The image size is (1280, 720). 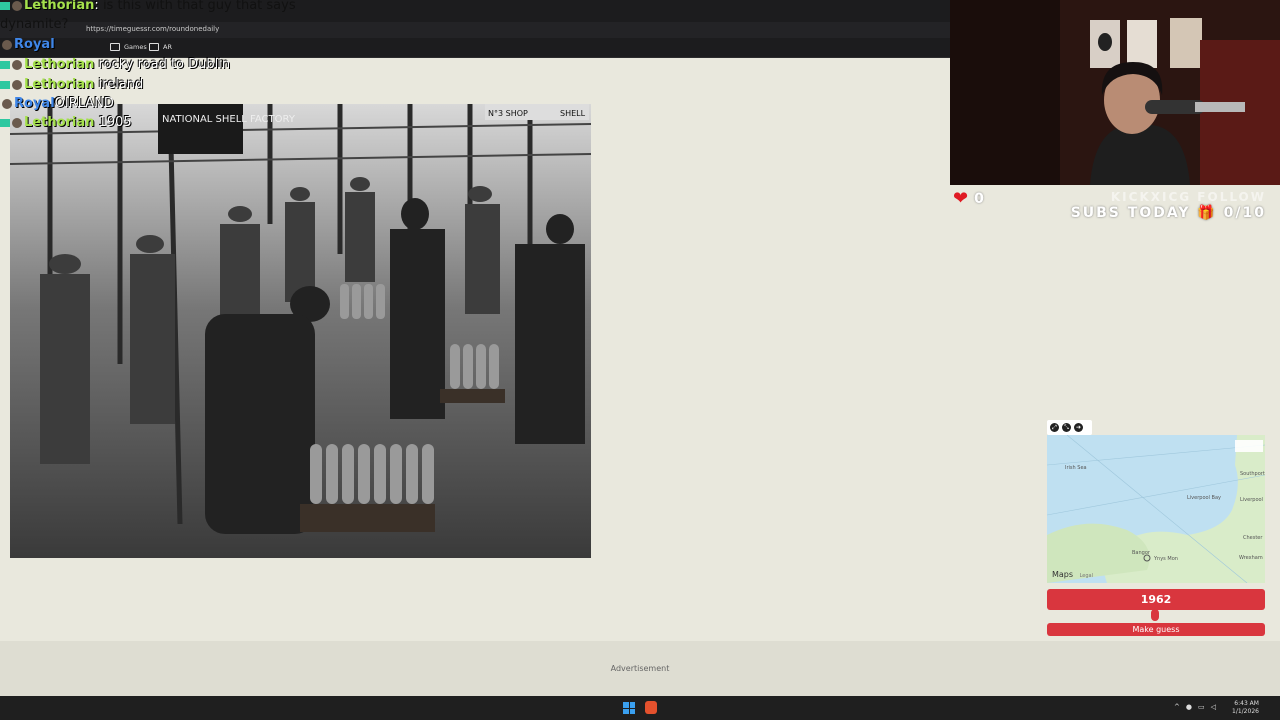 What do you see at coordinates (1166, 559) in the screenshot?
I see `map-place: Ynys Mon` at bounding box center [1166, 559].